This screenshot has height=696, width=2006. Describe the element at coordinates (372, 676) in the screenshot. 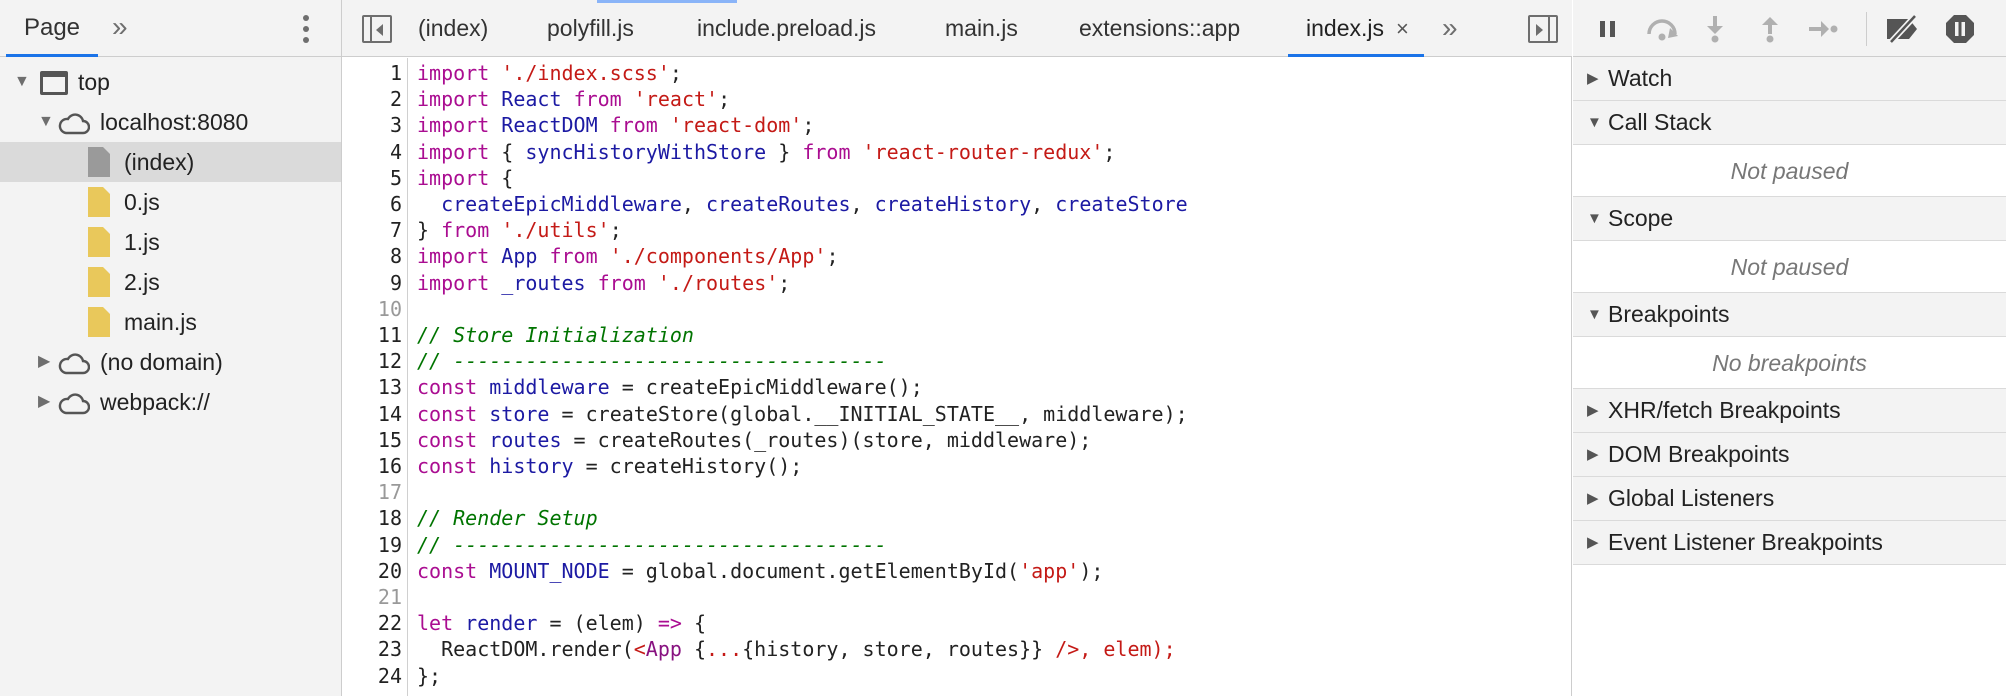

I see `line-number: 24` at that location.